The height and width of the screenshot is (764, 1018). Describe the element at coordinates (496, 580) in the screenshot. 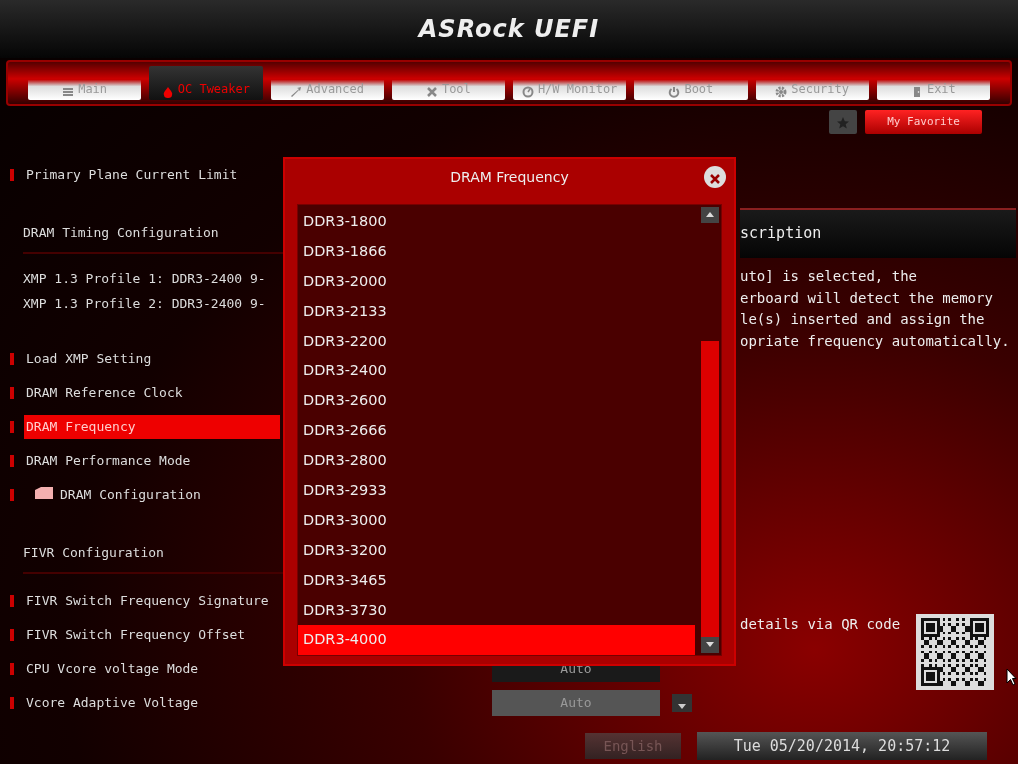

I see `option-item: DDR3-3465` at that location.